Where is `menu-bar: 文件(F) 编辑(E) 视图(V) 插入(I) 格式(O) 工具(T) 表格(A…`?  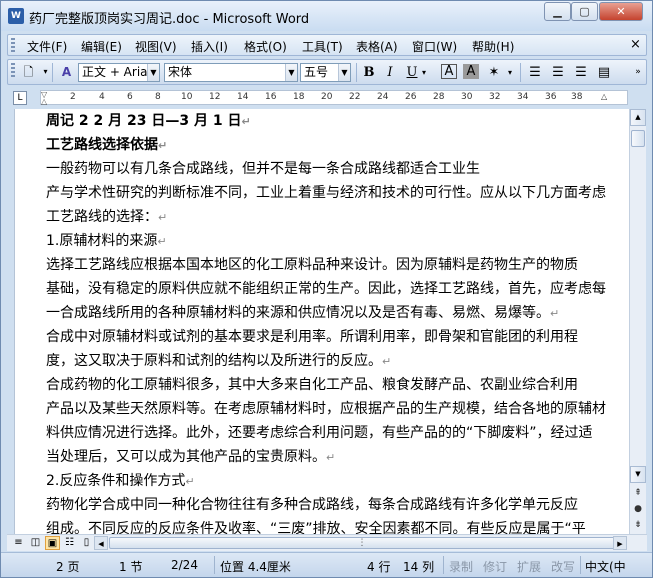
menu-bar: 文件(F) 编辑(E) 视图(V) 插入(I) 格式(O) 工具(T) 表格(A… is located at coordinates (327, 45).